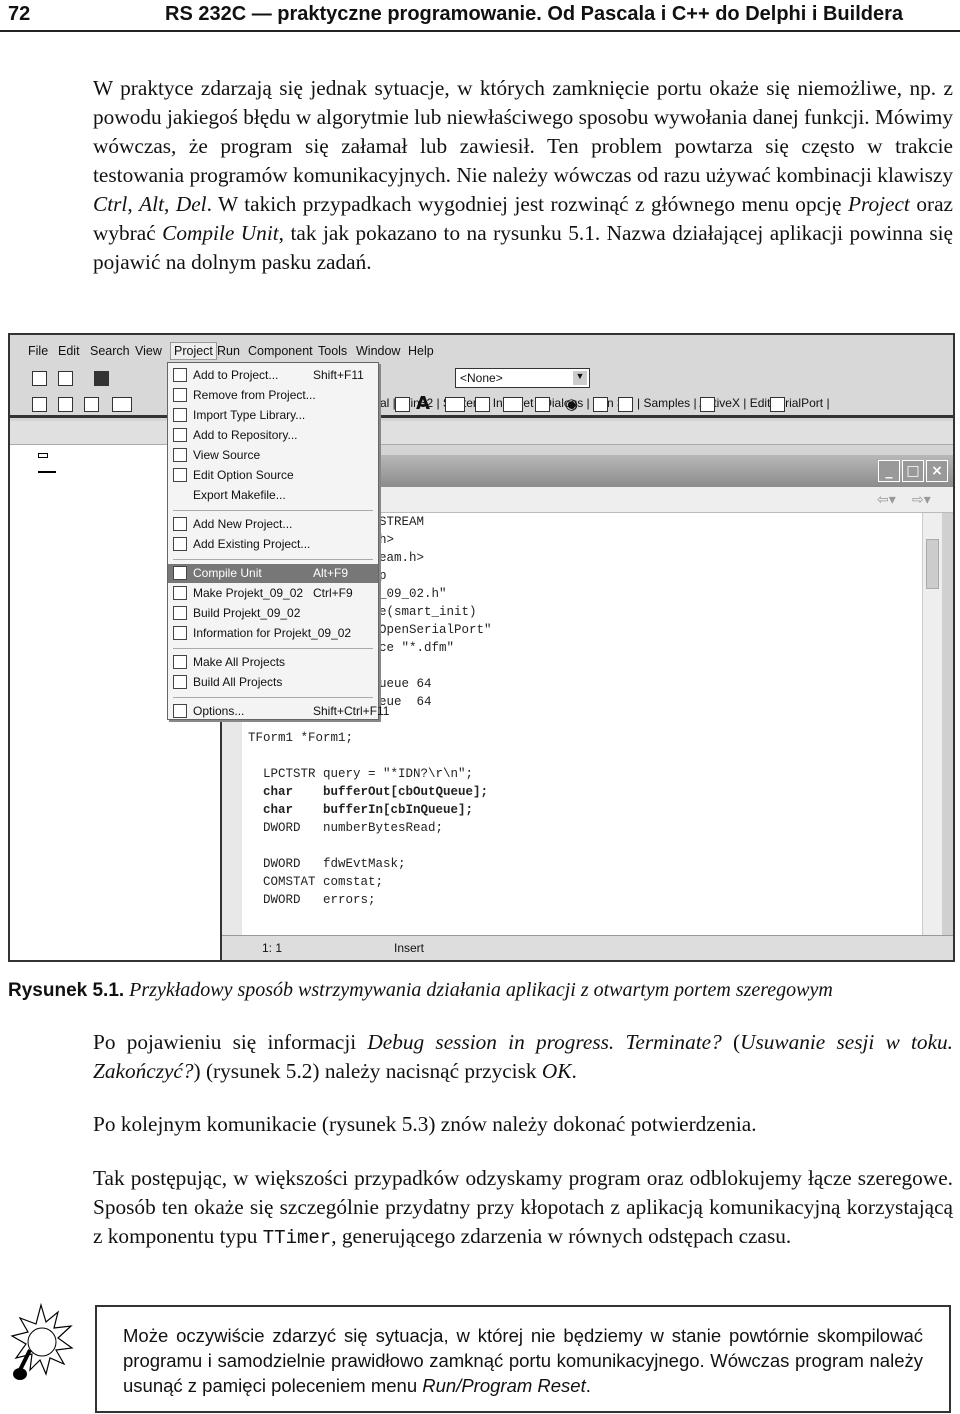 This screenshot has width=960, height=1414. I want to click on menu-component: Component, so click(280, 351).